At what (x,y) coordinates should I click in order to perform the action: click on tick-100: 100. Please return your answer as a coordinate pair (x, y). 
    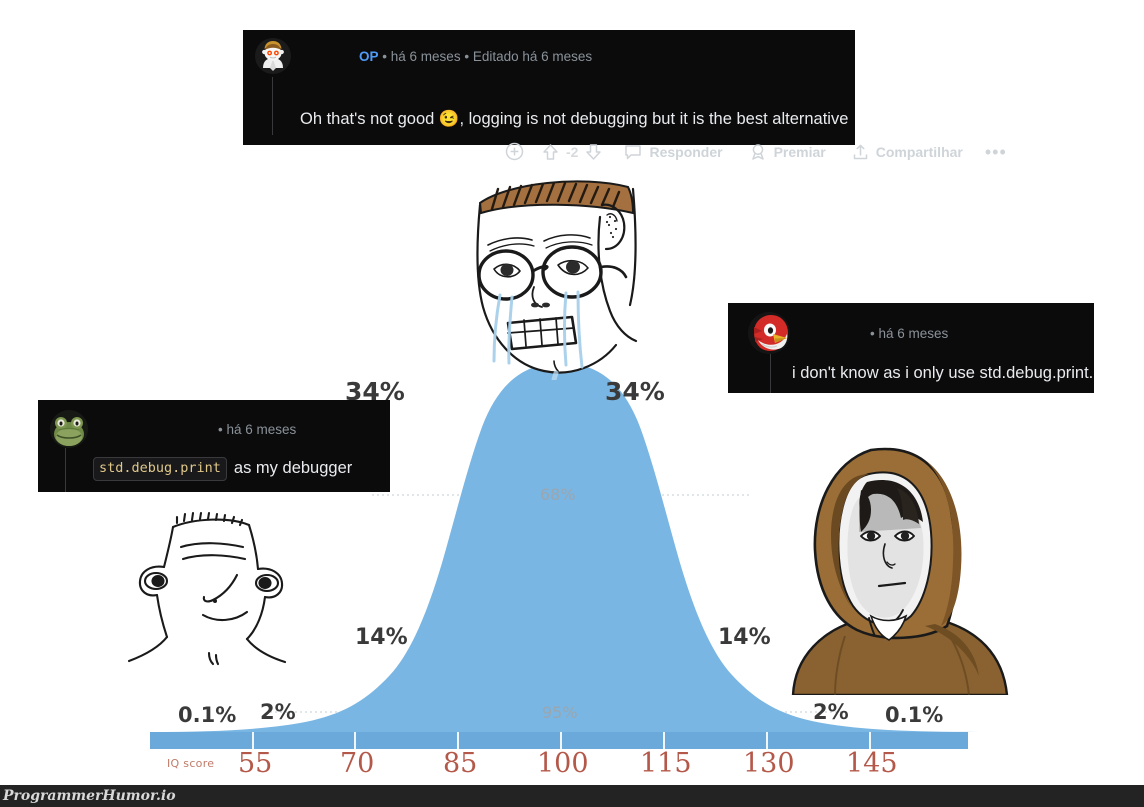
    Looking at the image, I should click on (563, 763).